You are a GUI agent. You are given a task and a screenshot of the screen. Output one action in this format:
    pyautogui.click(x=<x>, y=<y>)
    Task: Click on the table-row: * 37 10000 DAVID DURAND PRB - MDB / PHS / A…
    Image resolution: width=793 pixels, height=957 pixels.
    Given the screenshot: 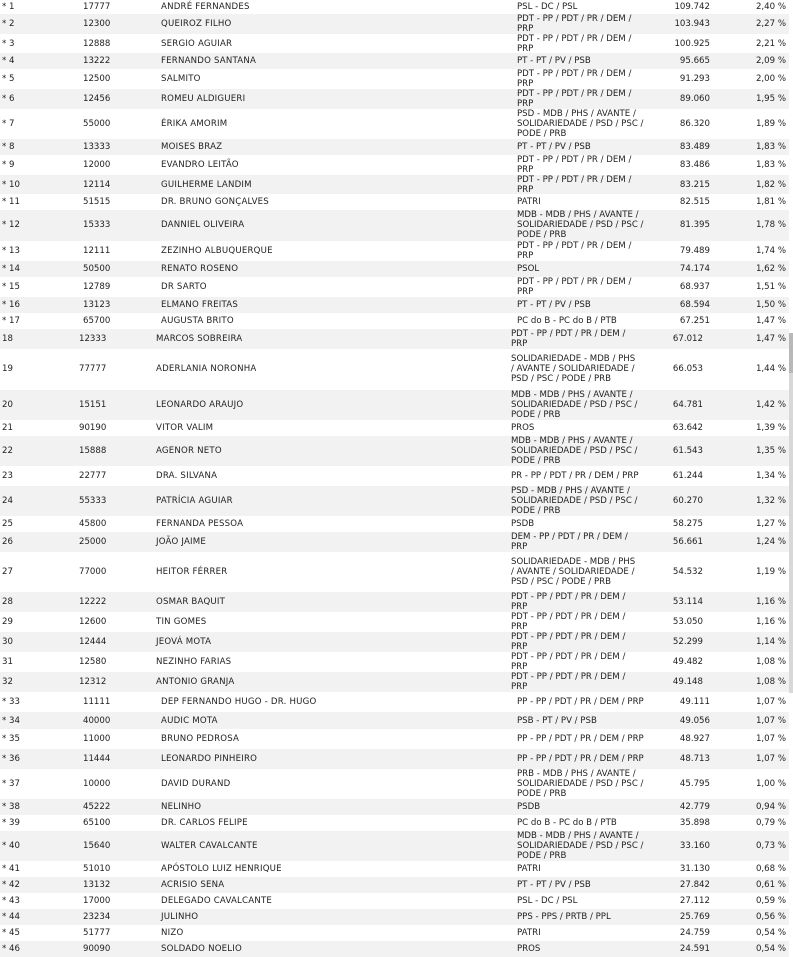 What is the action you would take?
    pyautogui.click(x=394, y=784)
    